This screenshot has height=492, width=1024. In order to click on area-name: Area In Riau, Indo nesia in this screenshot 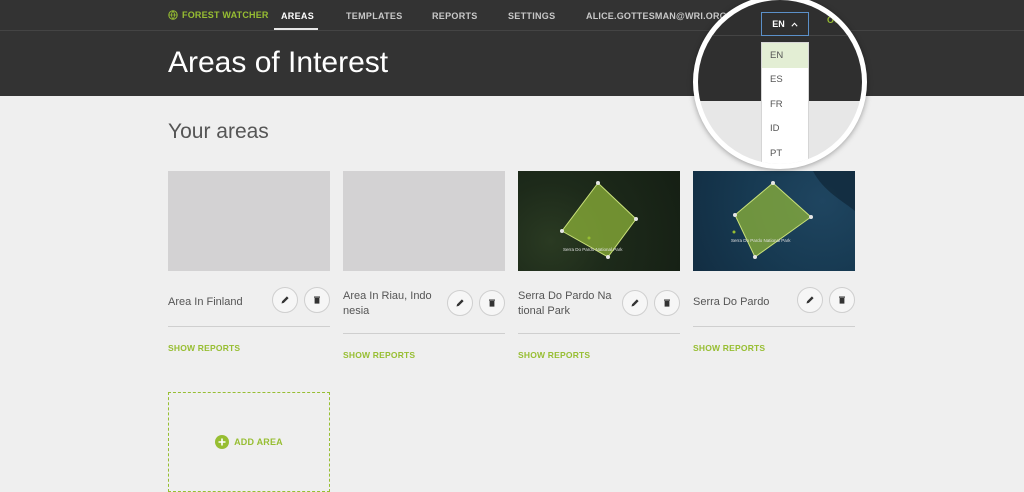, I will do `click(387, 303)`.